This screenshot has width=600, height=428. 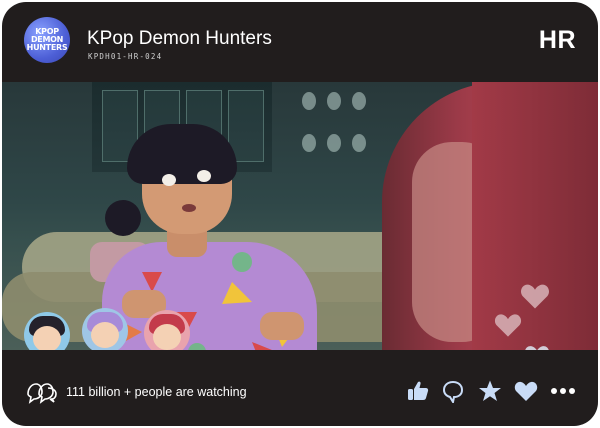 I want to click on like-button, so click(x=418, y=391).